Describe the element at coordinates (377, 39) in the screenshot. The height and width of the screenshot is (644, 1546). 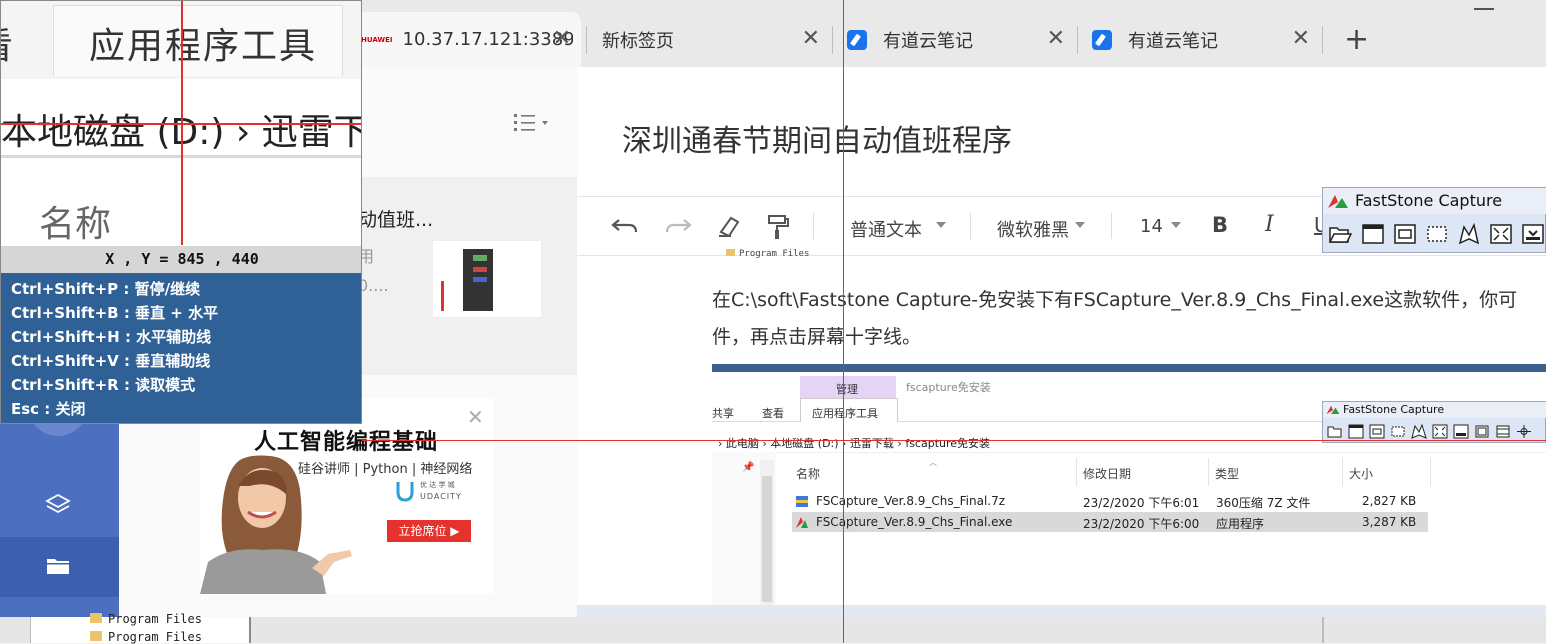
I see `huawei-logo-icon: HUAWEI` at that location.